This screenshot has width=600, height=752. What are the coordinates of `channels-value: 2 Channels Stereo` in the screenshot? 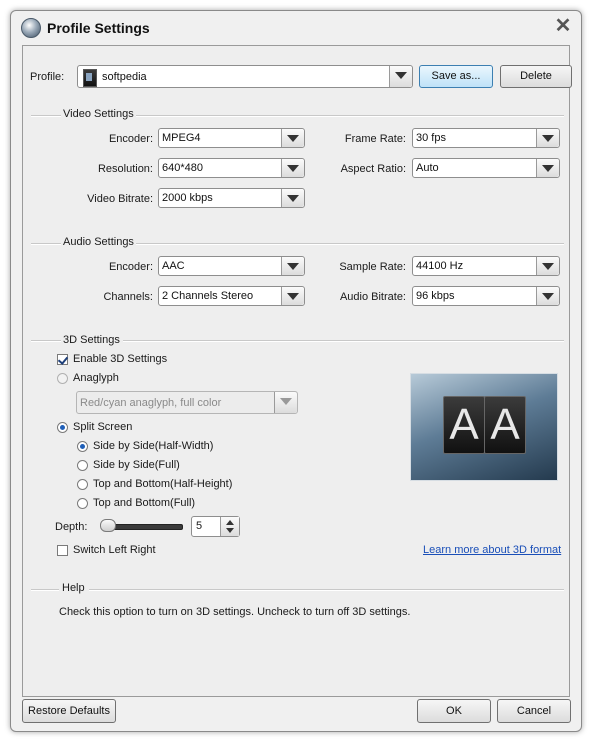 It's located at (208, 296).